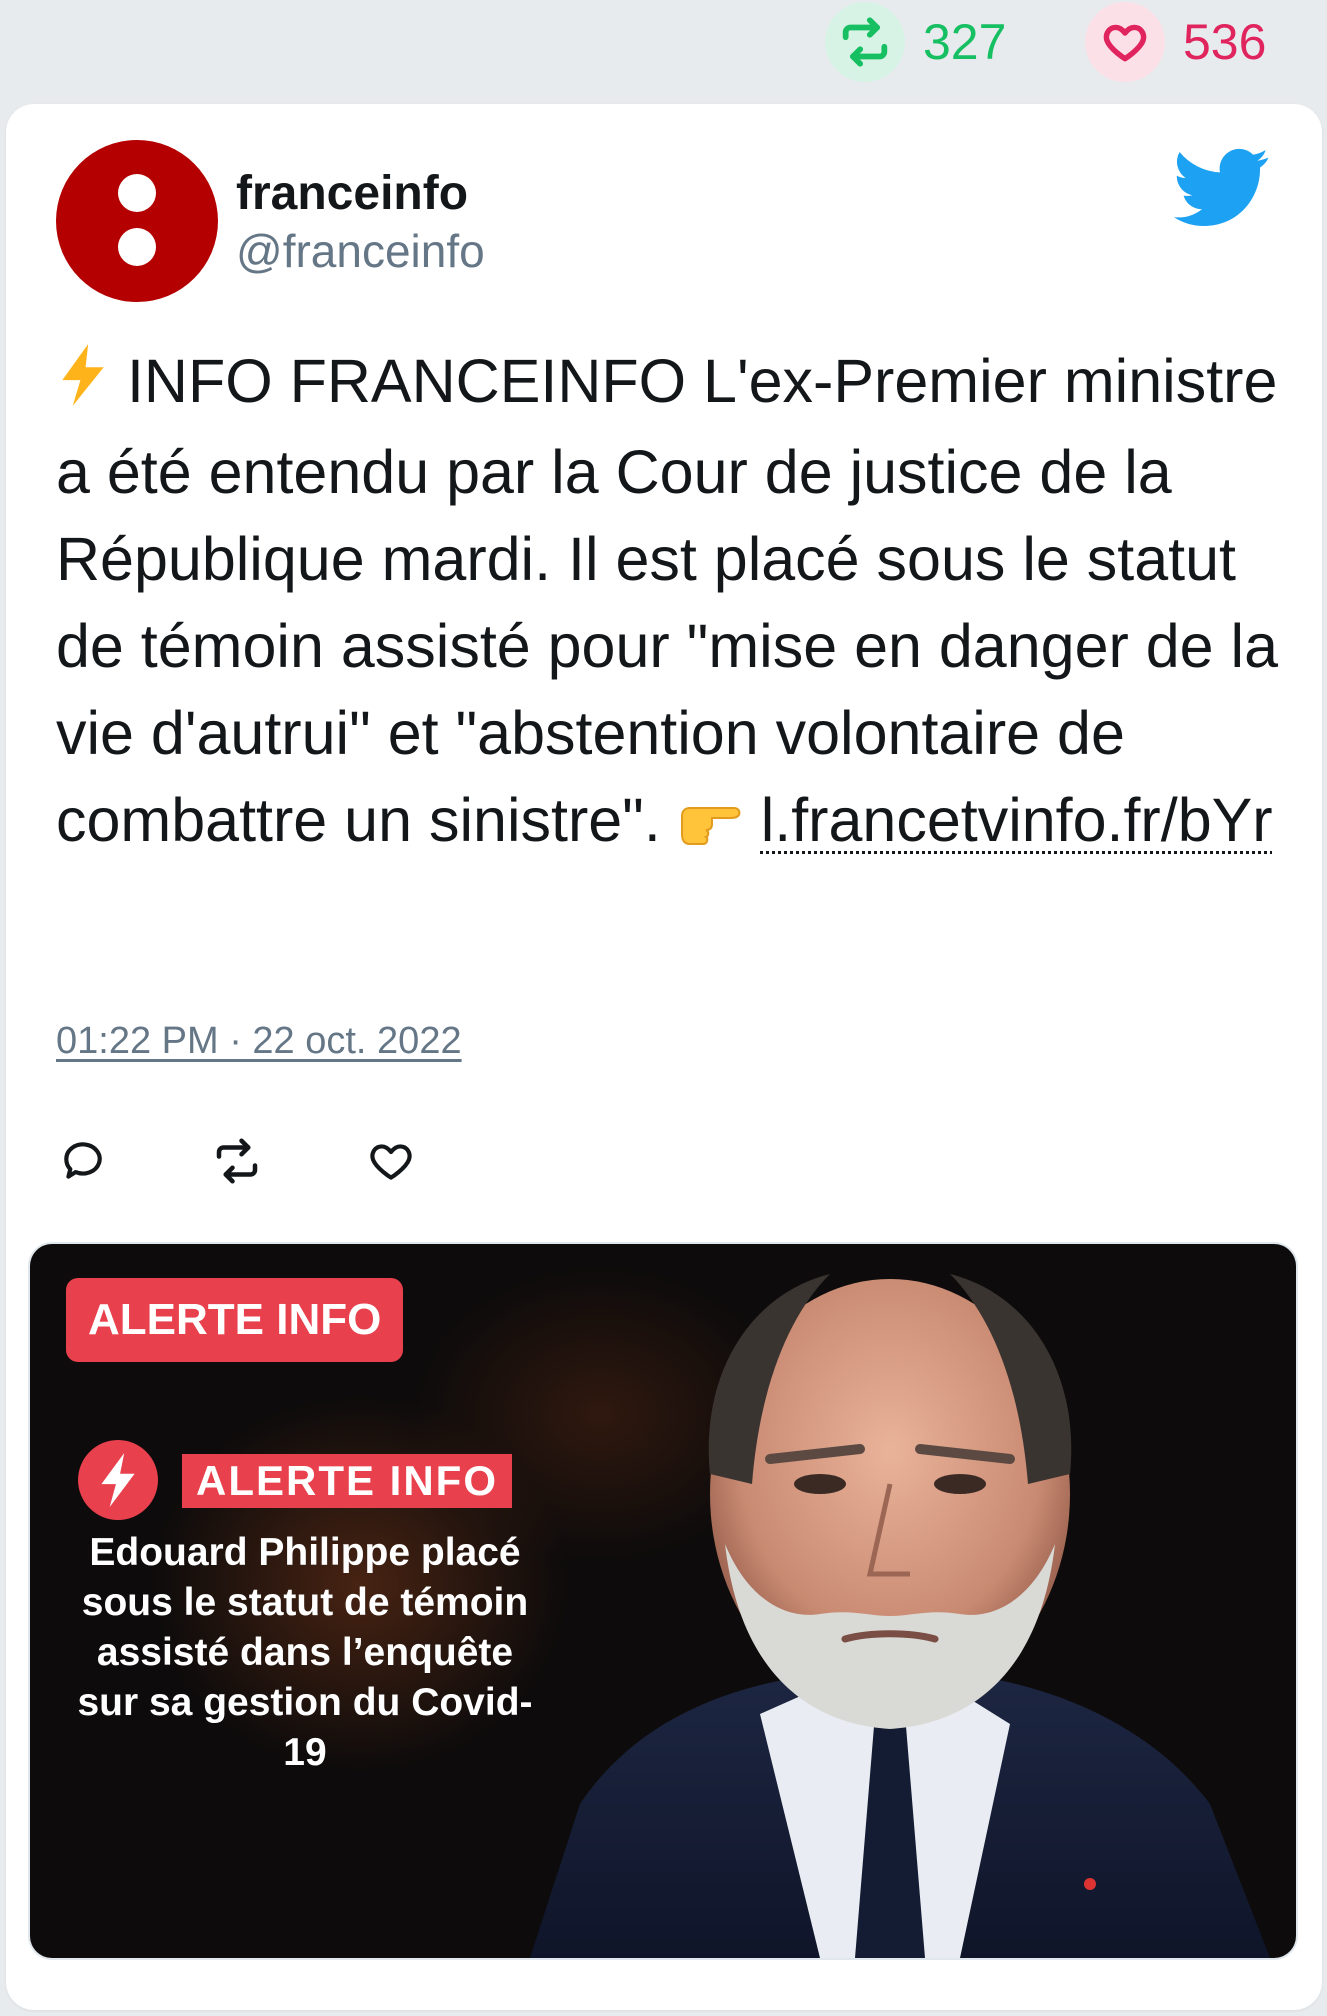 The image size is (1327, 2016). I want to click on engagement-bar: 327 536, so click(663, 50).